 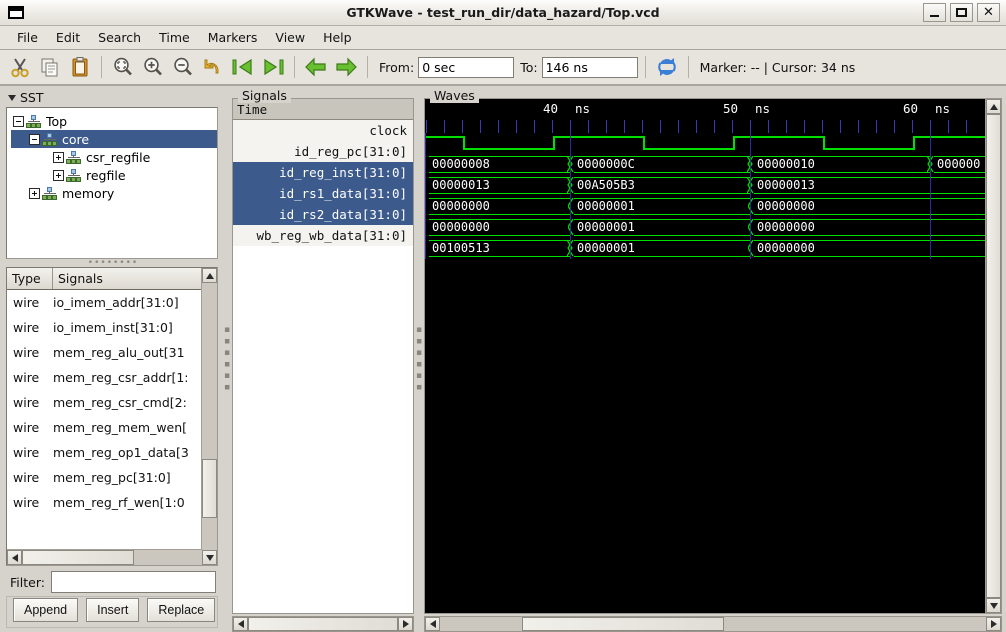 I want to click on insert-button: Insert, so click(x=113, y=610).